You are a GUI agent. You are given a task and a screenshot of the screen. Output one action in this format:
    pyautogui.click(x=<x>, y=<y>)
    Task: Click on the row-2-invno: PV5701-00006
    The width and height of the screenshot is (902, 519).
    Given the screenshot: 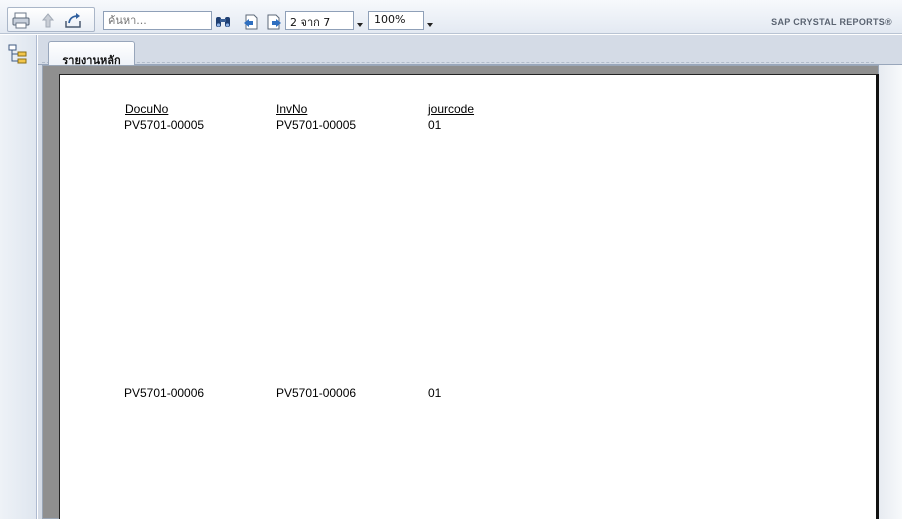 What is the action you would take?
    pyautogui.click(x=316, y=393)
    